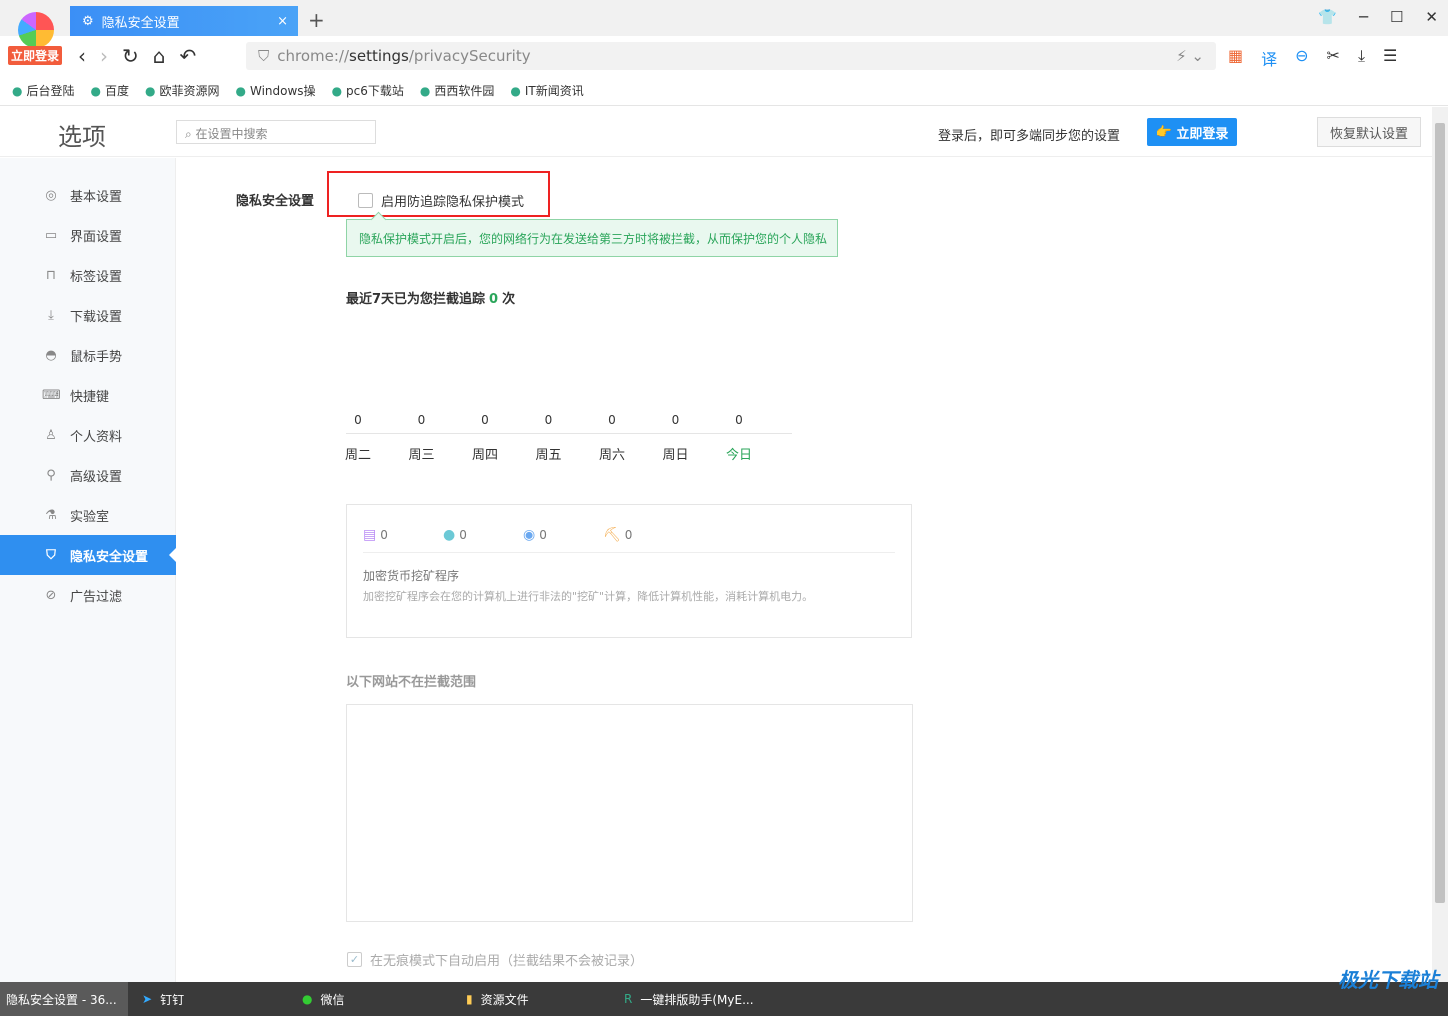 The height and width of the screenshot is (1016, 1448). I want to click on sidebar-item-label: 隐私安全设置, so click(109, 557).